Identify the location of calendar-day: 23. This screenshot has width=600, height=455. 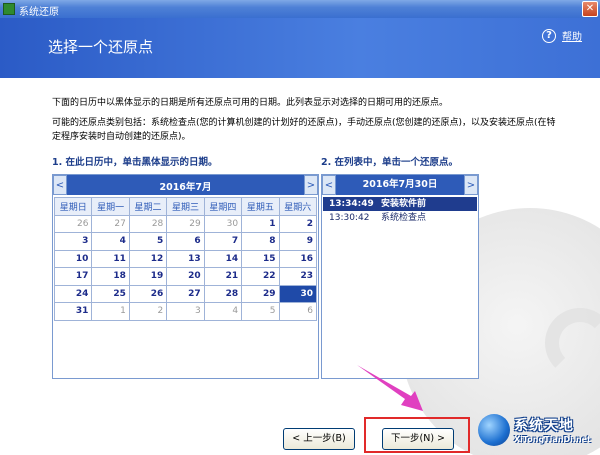
(298, 276).